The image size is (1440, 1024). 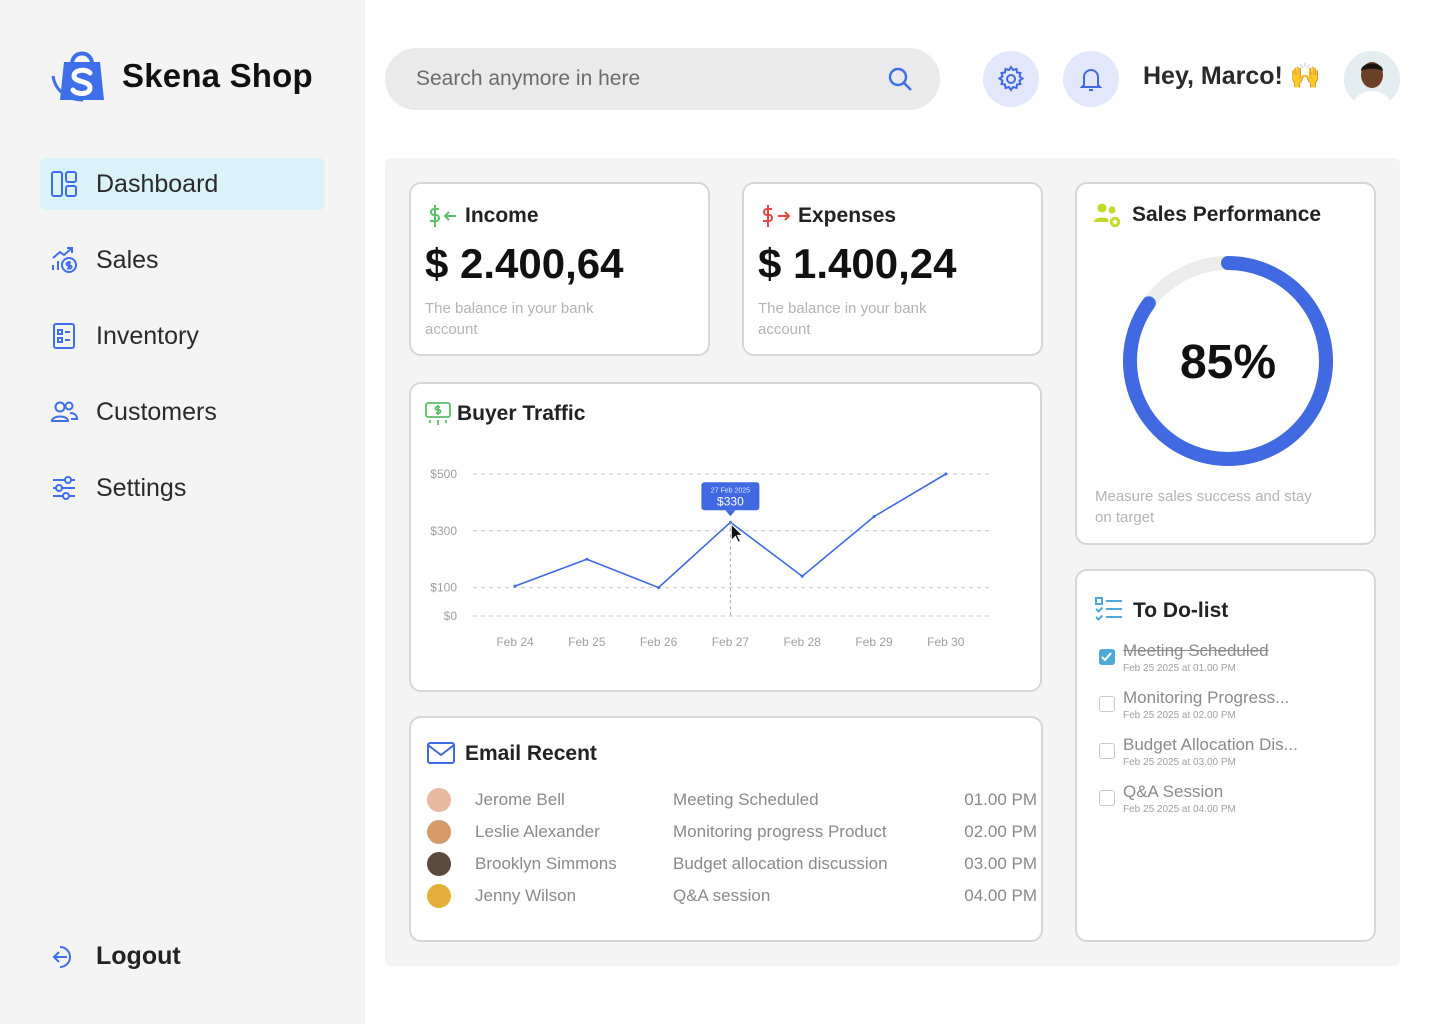 I want to click on todo-item-date: Feb 25 2025 at 03.00 PM, so click(x=1179, y=762).